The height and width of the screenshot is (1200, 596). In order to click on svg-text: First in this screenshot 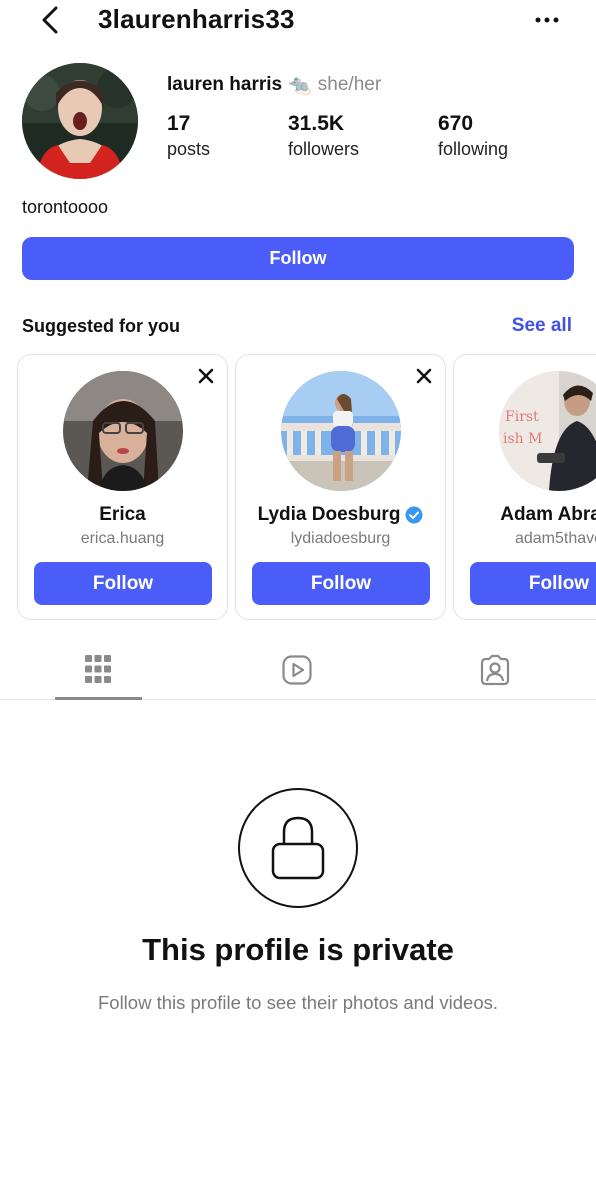, I will do `click(522, 417)`.